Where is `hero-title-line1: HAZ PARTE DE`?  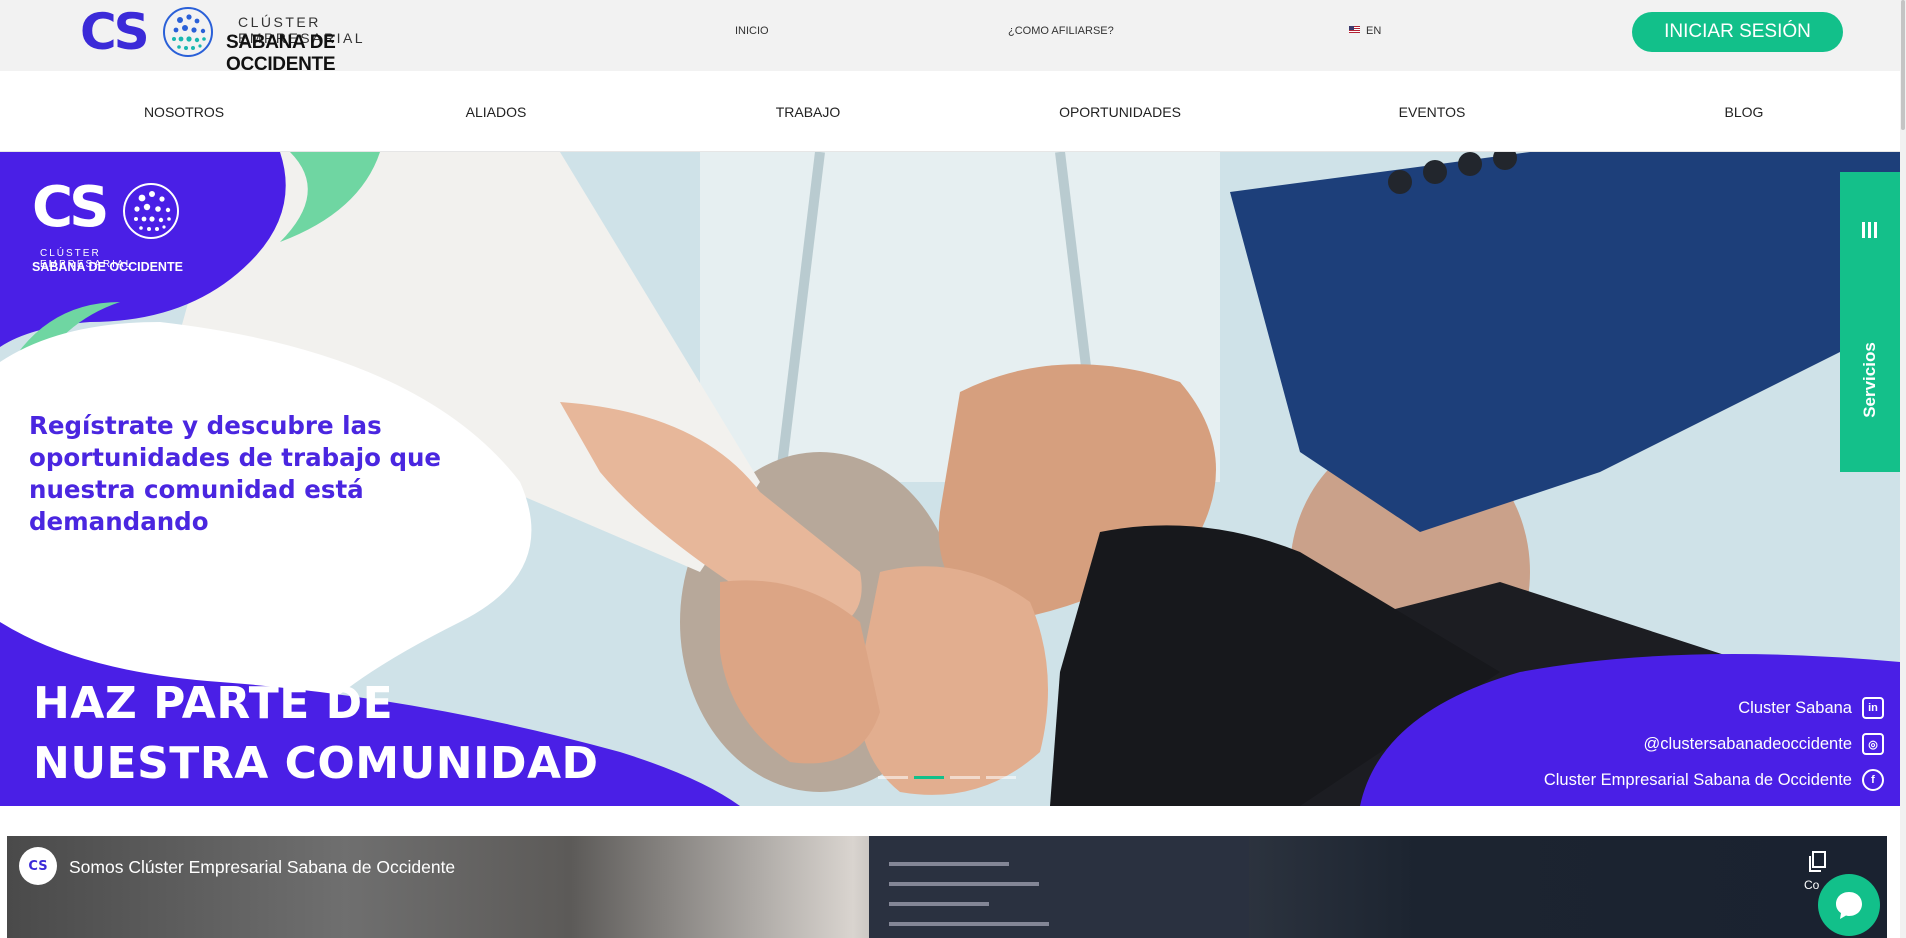
hero-title-line1: HAZ PARTE DE is located at coordinates (213, 703).